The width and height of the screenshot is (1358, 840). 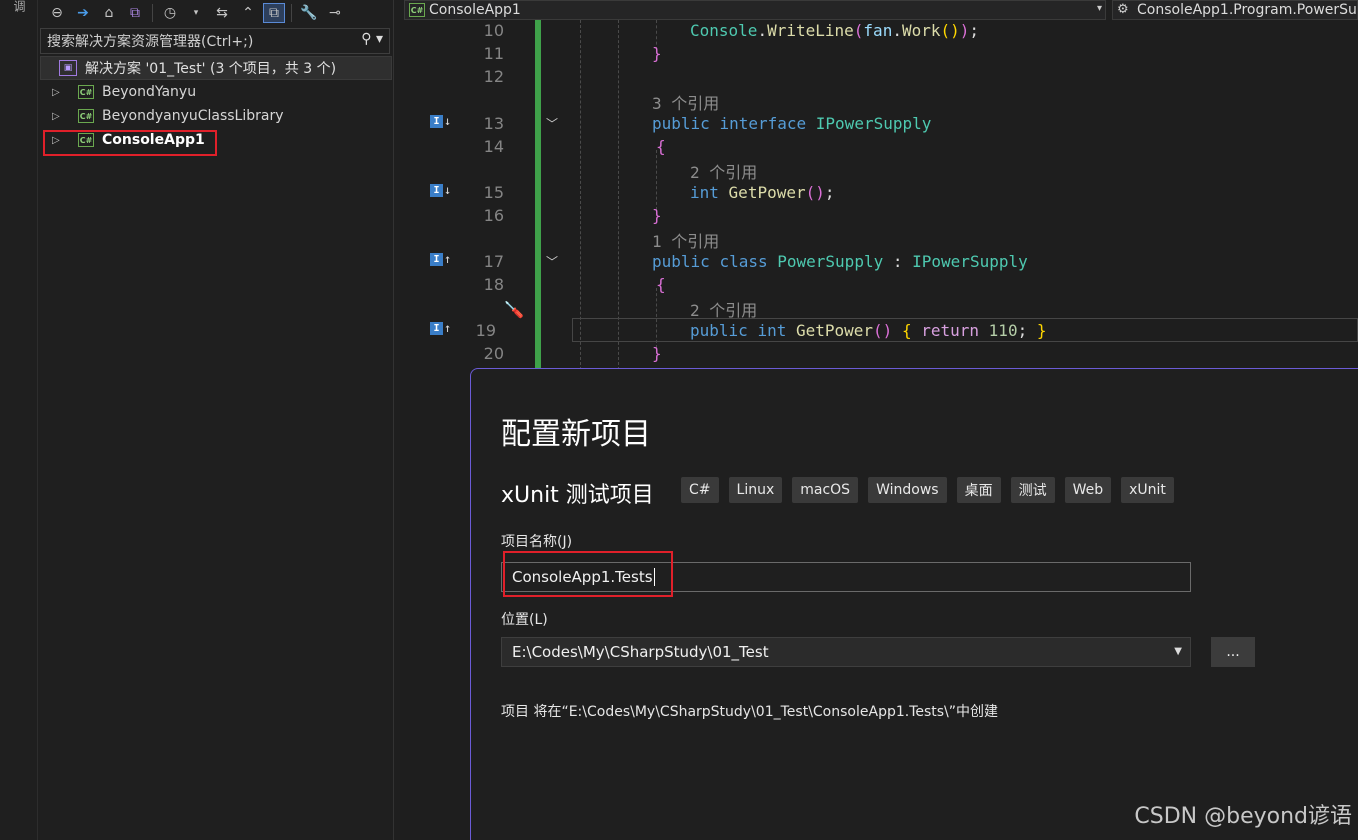 I want to click on implementation-icon: I ↑, so click(x=442, y=259).